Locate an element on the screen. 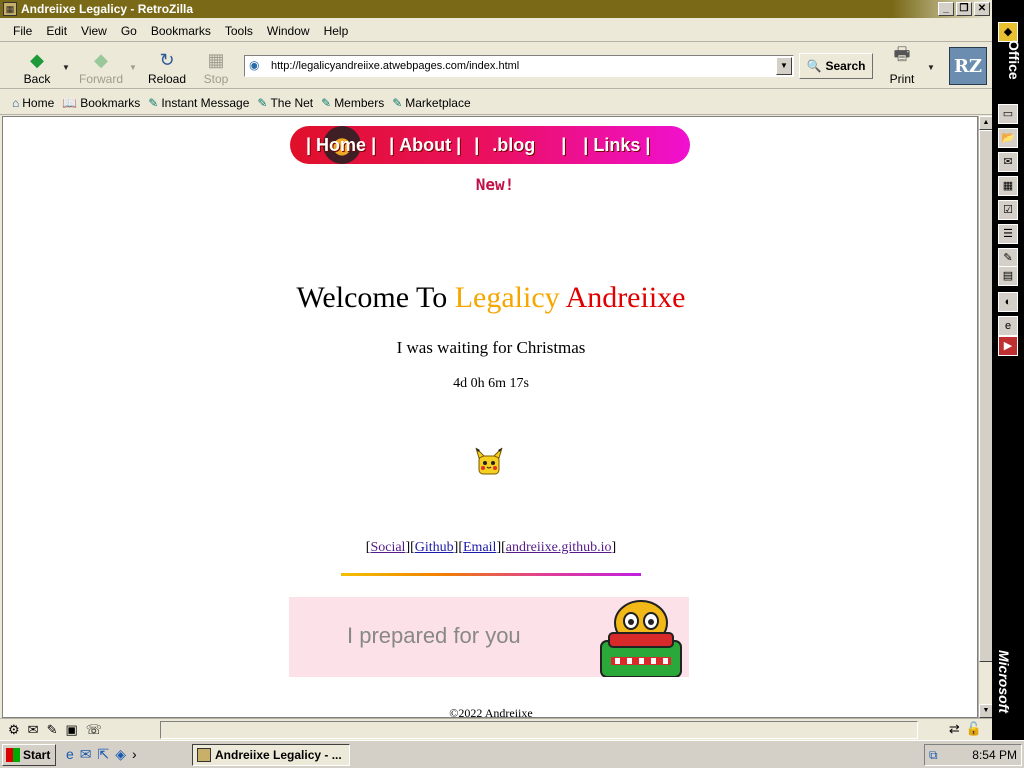  address-book-icon: ▣ is located at coordinates (71, 730).